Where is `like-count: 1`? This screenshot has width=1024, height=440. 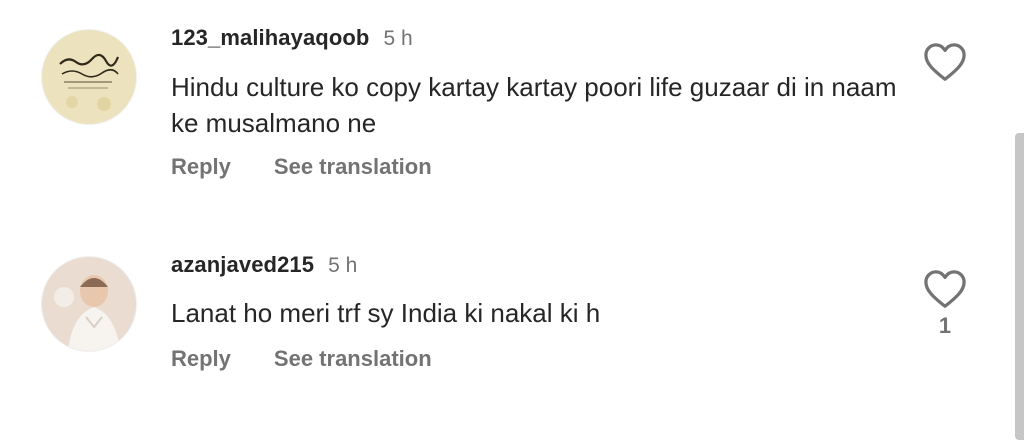
like-count: 1 is located at coordinates (945, 325).